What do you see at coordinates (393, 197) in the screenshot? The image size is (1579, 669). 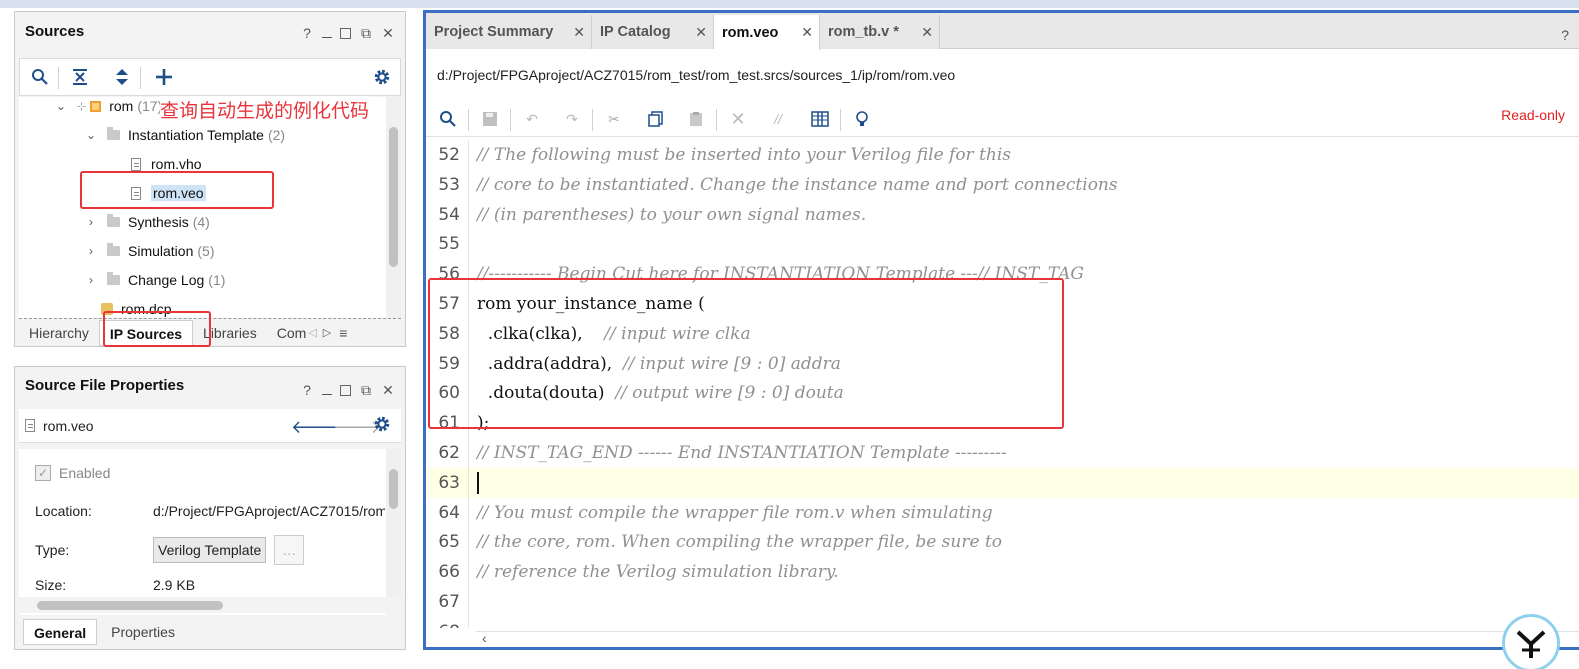 I see `tree-scroll-thumb` at bounding box center [393, 197].